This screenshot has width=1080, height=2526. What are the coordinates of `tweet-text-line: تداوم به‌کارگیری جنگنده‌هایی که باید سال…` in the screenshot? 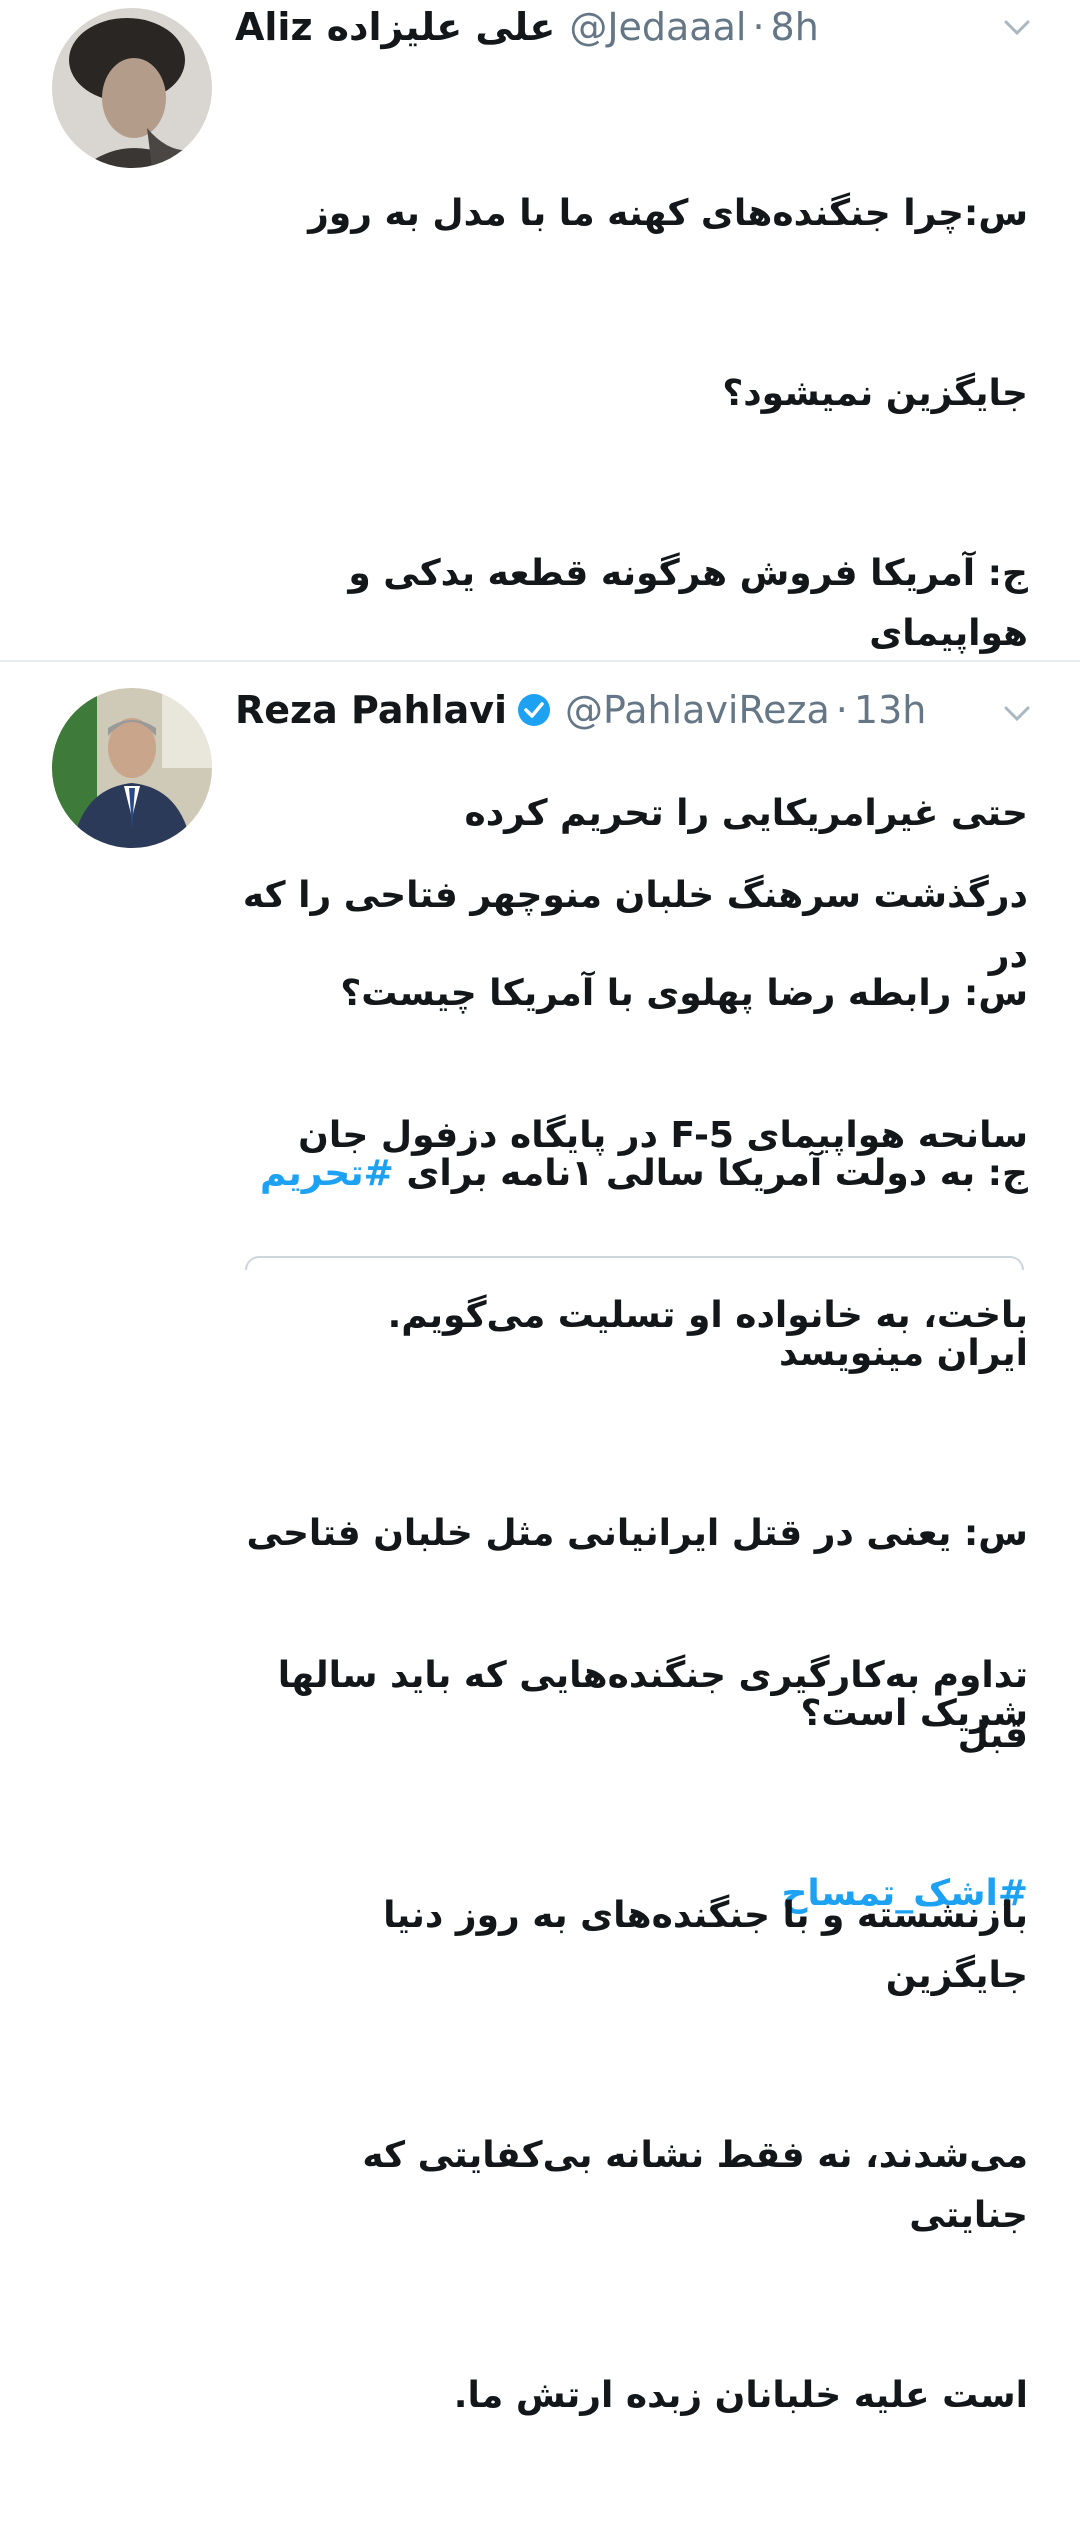 It's located at (646, 1705).